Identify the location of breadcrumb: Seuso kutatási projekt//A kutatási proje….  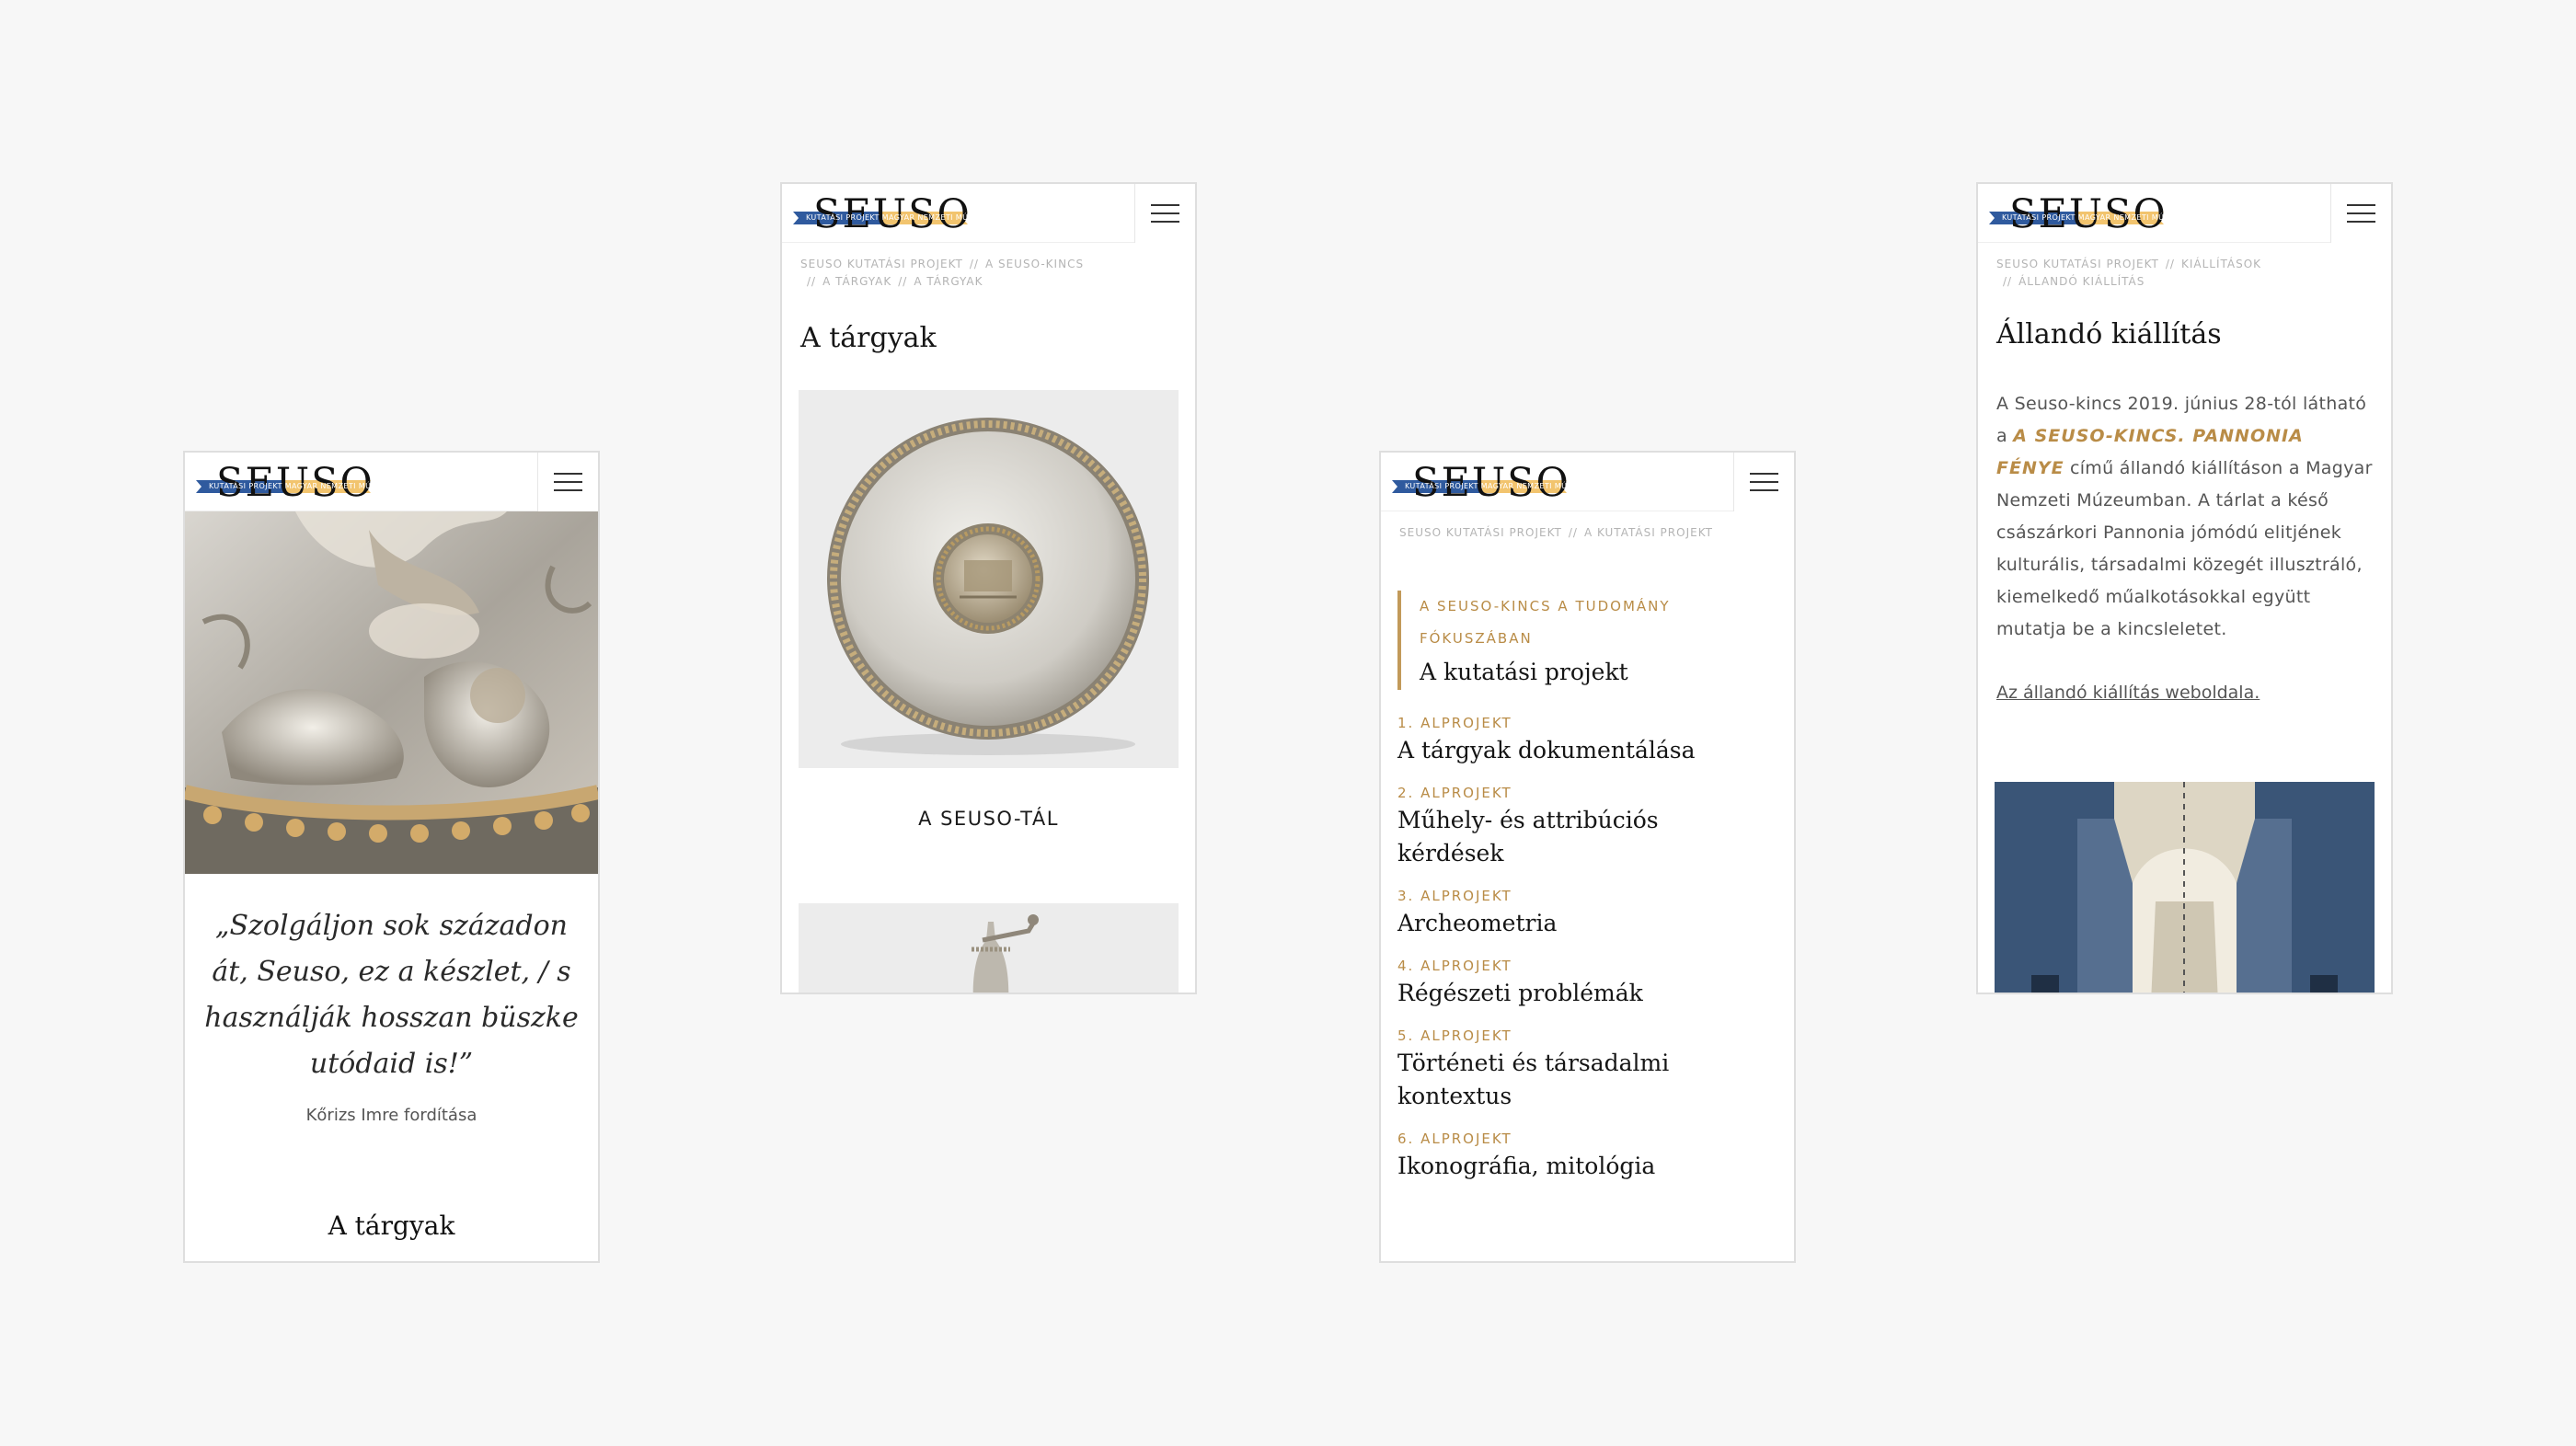
(1556, 532).